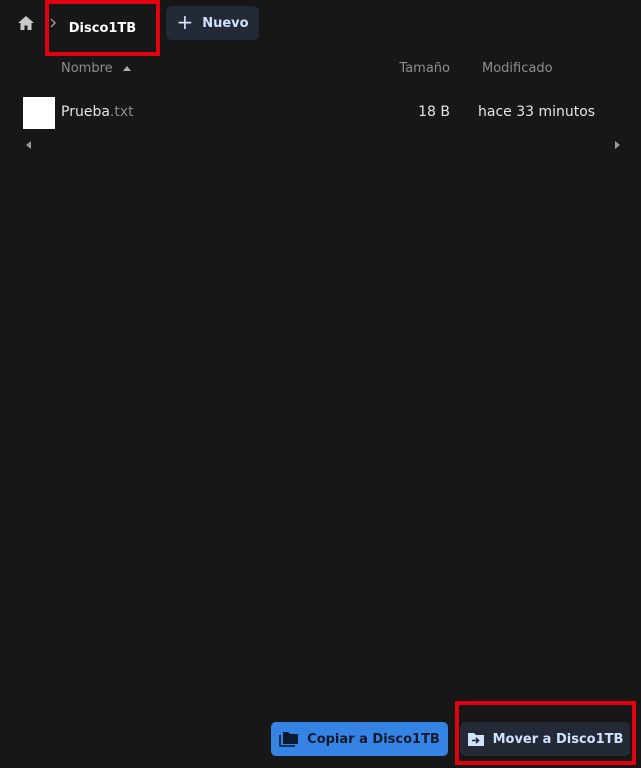  What do you see at coordinates (225, 23) in the screenshot?
I see `new-button-label: Nuevo` at bounding box center [225, 23].